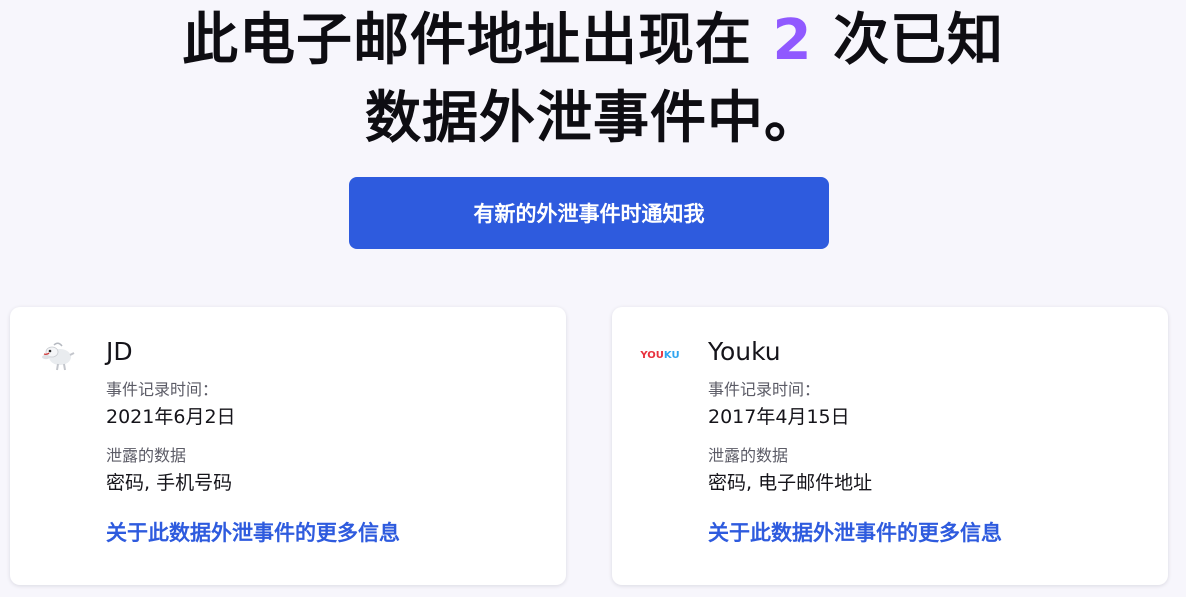 The image size is (1186, 597). I want to click on youku-logo-icon: YOUKU, so click(660, 355).